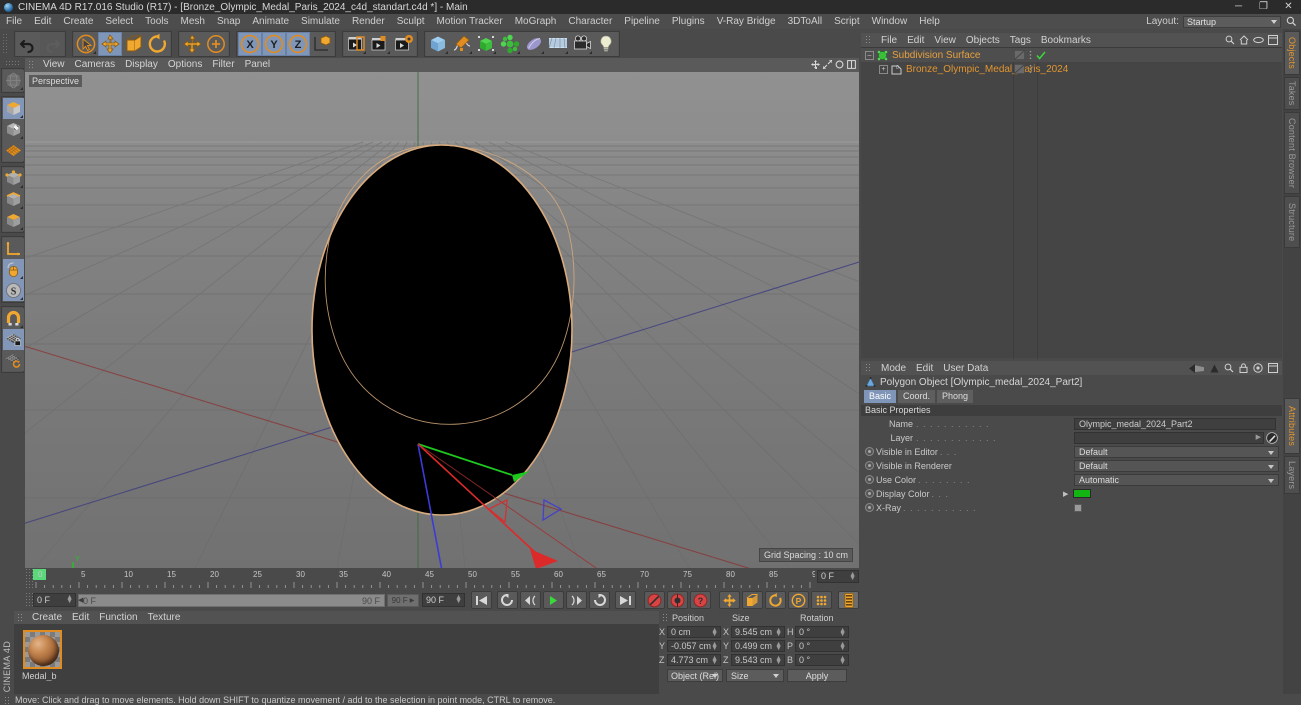  I want to click on viewport-scale-icon, so click(827, 64).